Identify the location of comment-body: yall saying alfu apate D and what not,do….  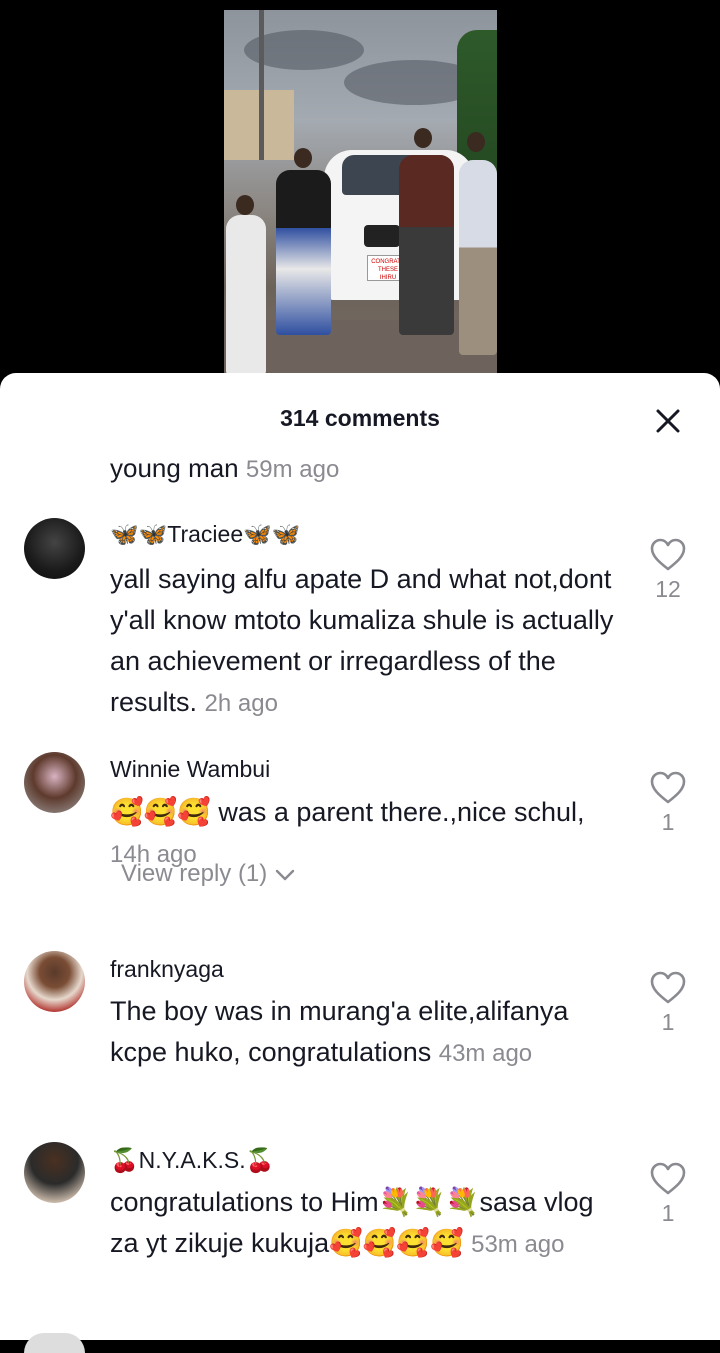
(362, 640).